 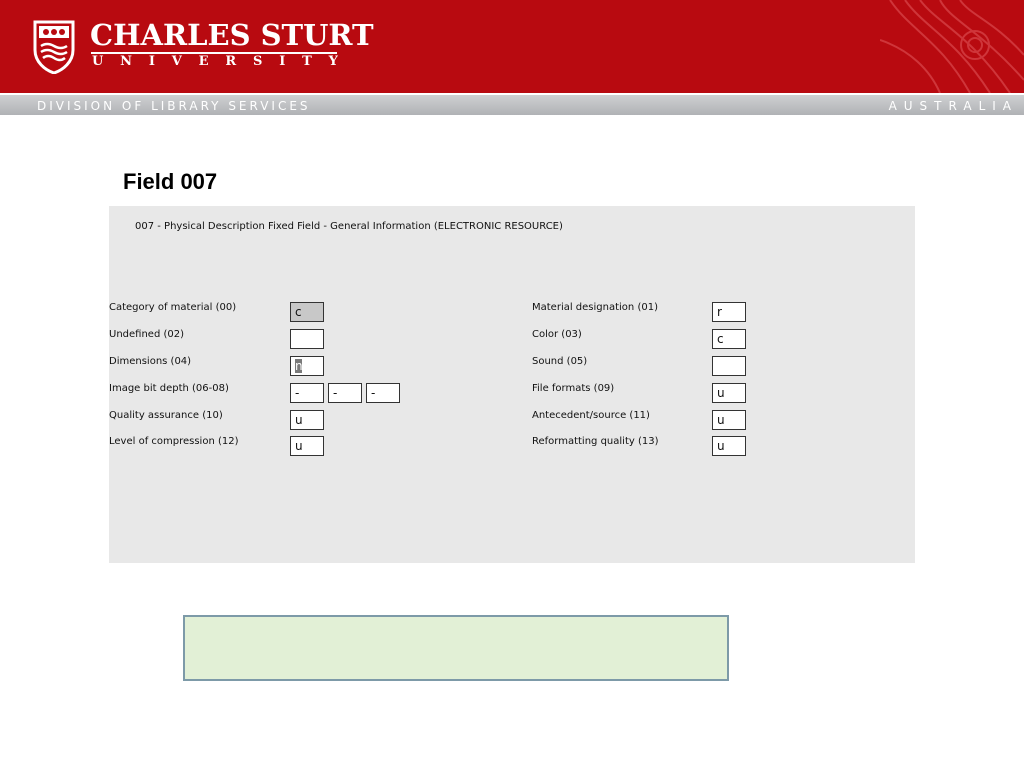 I want to click on label-level-of-compression: Level of compression (12), so click(x=174, y=441).